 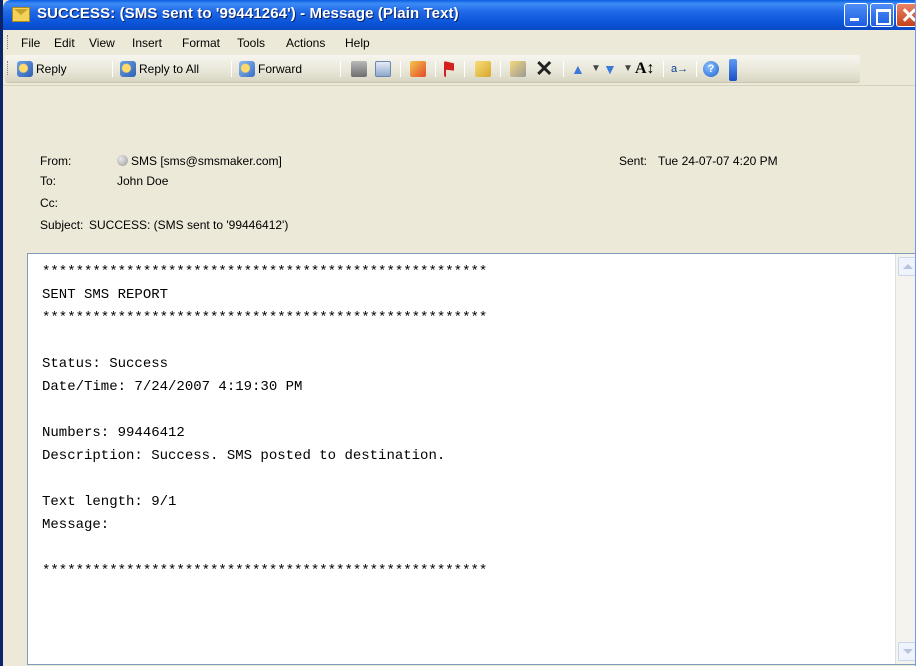 I want to click on to-label: To:, so click(x=48, y=181).